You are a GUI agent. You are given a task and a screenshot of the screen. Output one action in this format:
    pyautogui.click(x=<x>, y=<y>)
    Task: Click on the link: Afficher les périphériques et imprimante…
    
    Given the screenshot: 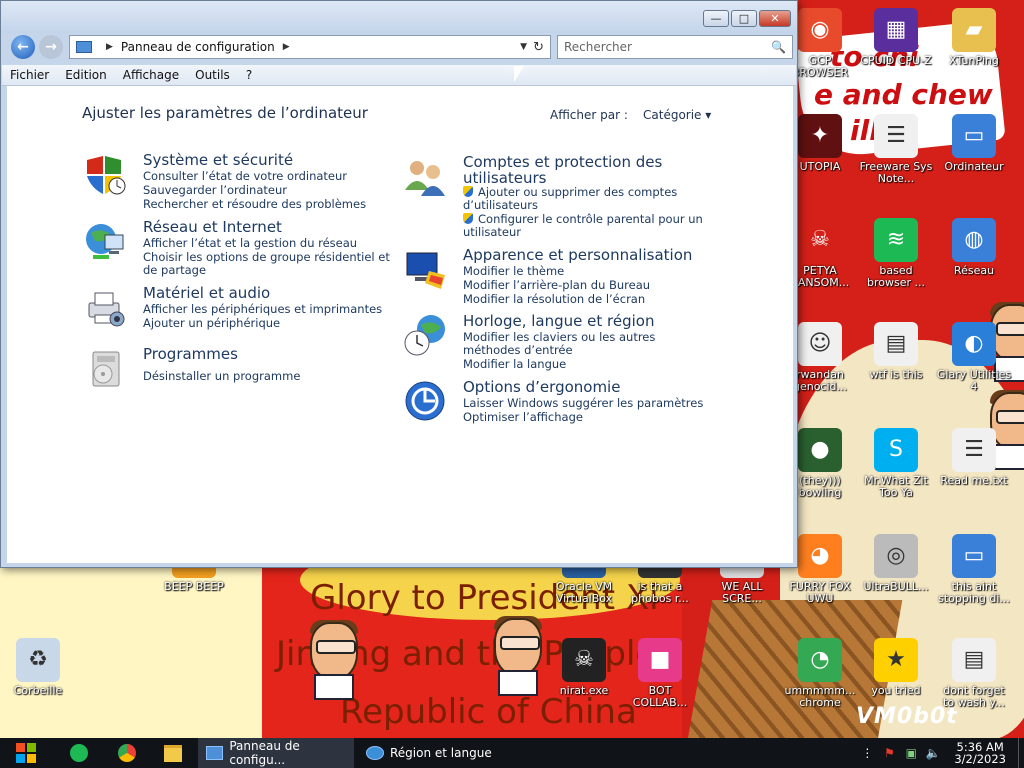 What is the action you would take?
    pyautogui.click(x=262, y=309)
    